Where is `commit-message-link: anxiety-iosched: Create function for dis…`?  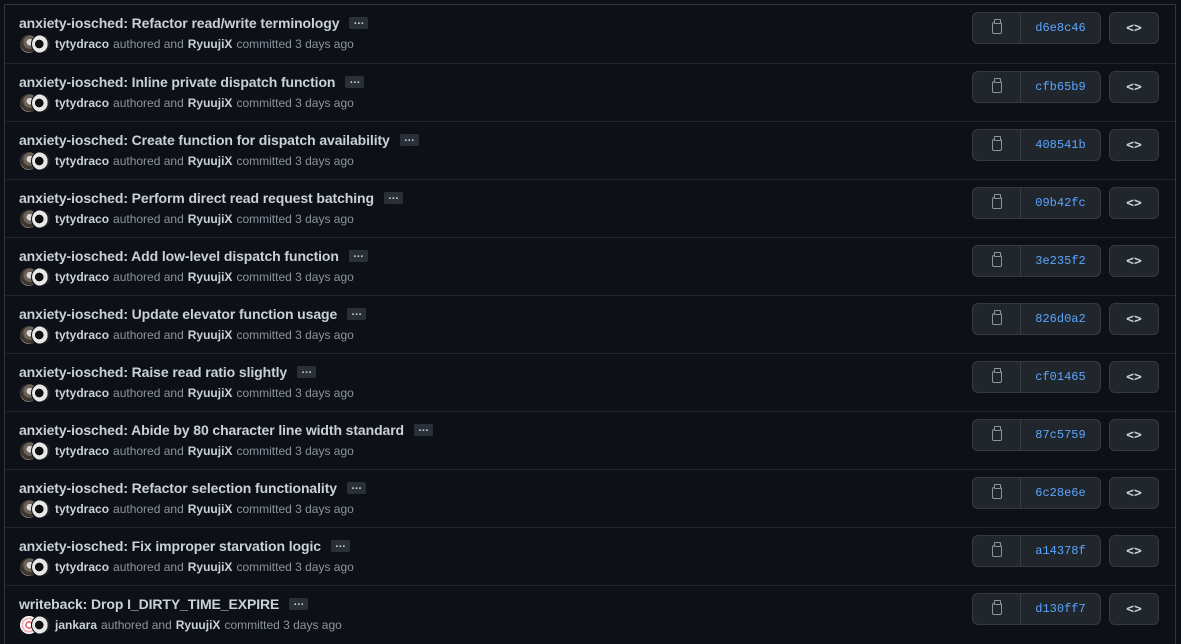
commit-message-link: anxiety-iosched: Create function for dis… is located at coordinates (204, 140).